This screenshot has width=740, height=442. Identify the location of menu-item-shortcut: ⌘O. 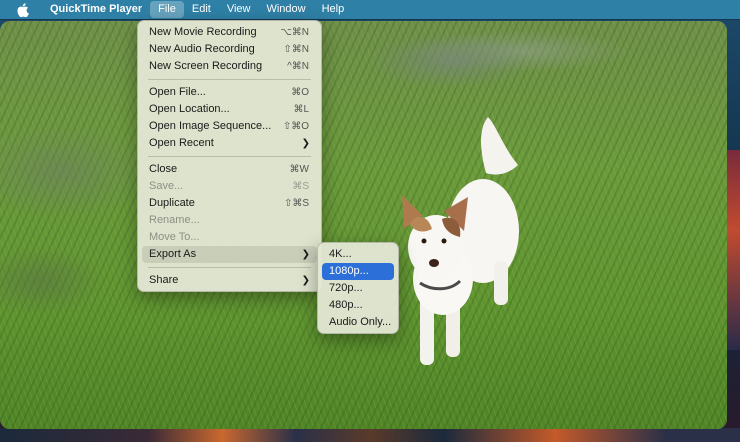
(300, 92).